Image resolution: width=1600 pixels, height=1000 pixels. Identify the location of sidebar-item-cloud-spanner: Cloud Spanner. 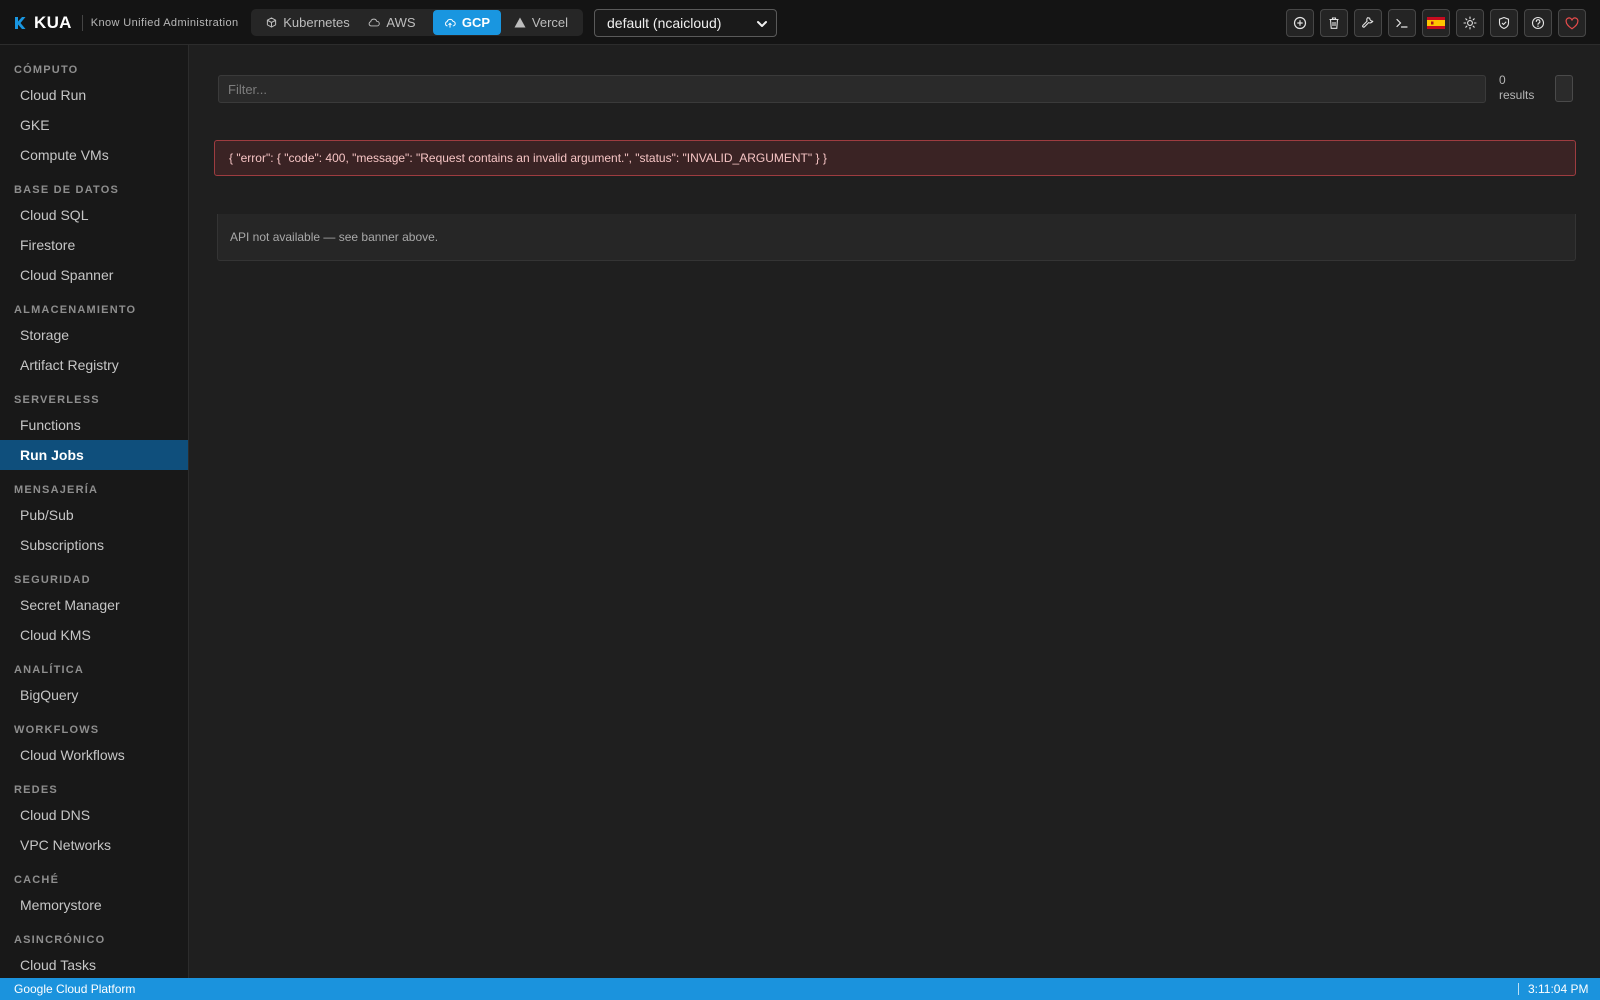
(94, 275).